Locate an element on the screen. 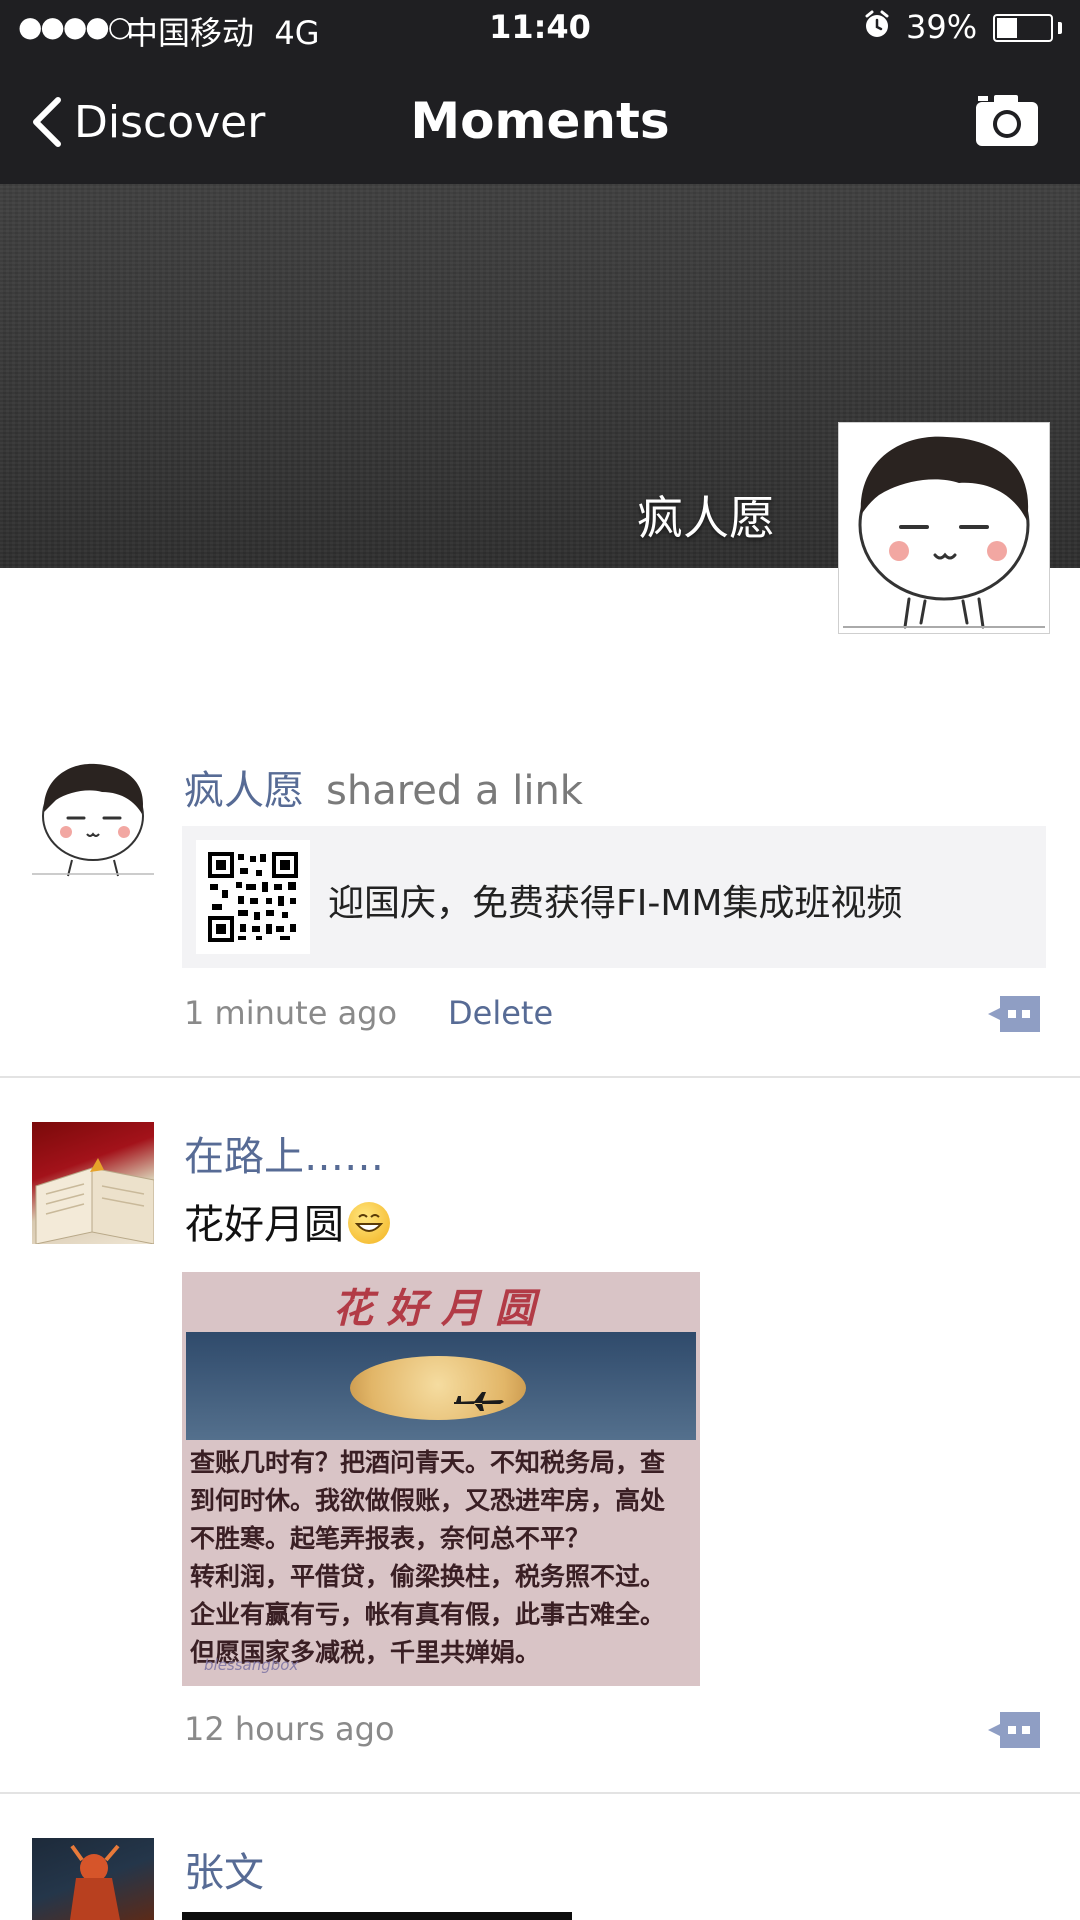 Image resolution: width=1080 pixels, height=1920 pixels. open-book-icon is located at coordinates (94, 1201).